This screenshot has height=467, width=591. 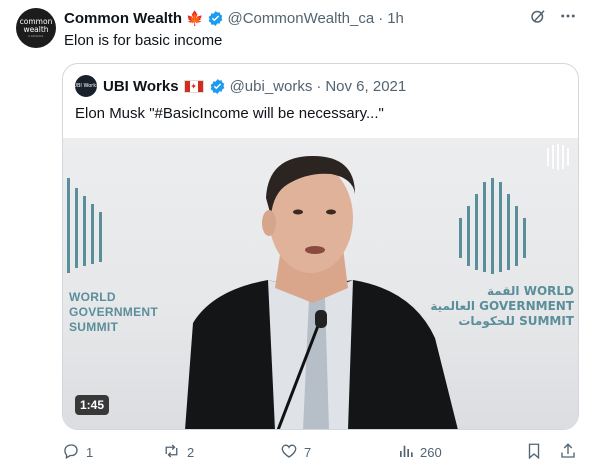 I want to click on maple-leaf-icon: 🍁, so click(x=195, y=17).